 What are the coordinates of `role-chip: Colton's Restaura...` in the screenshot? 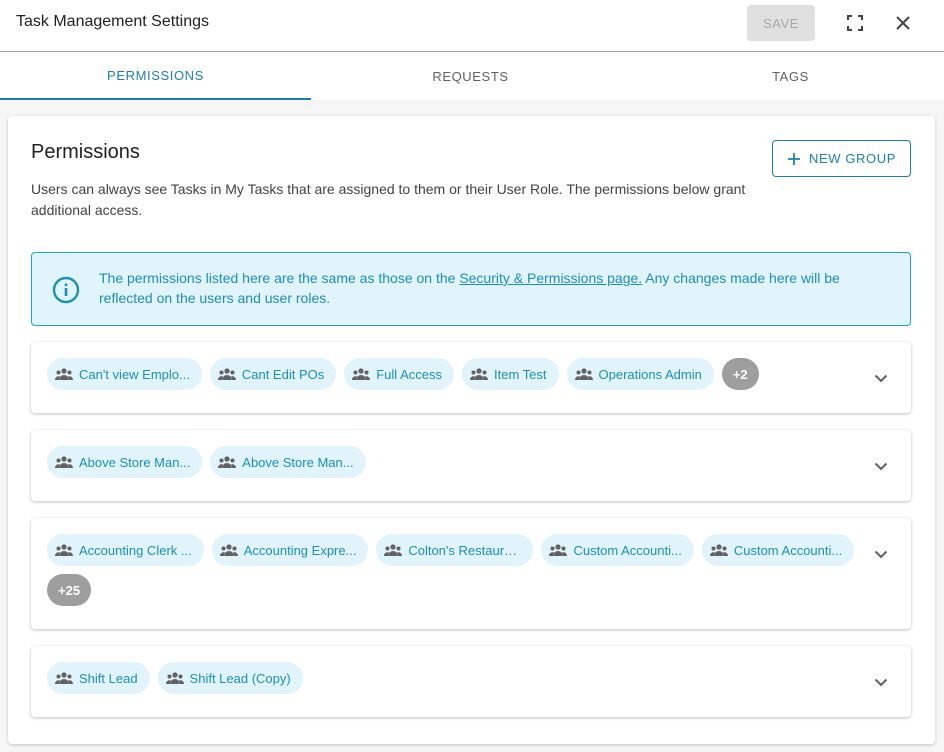 It's located at (455, 550).